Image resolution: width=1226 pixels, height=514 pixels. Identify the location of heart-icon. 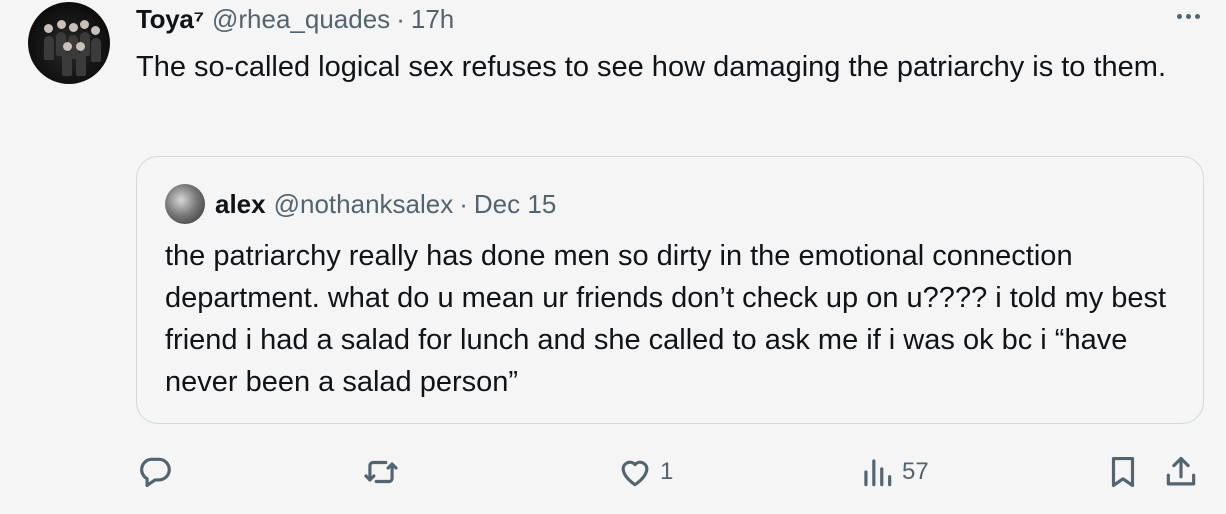
(635, 473).